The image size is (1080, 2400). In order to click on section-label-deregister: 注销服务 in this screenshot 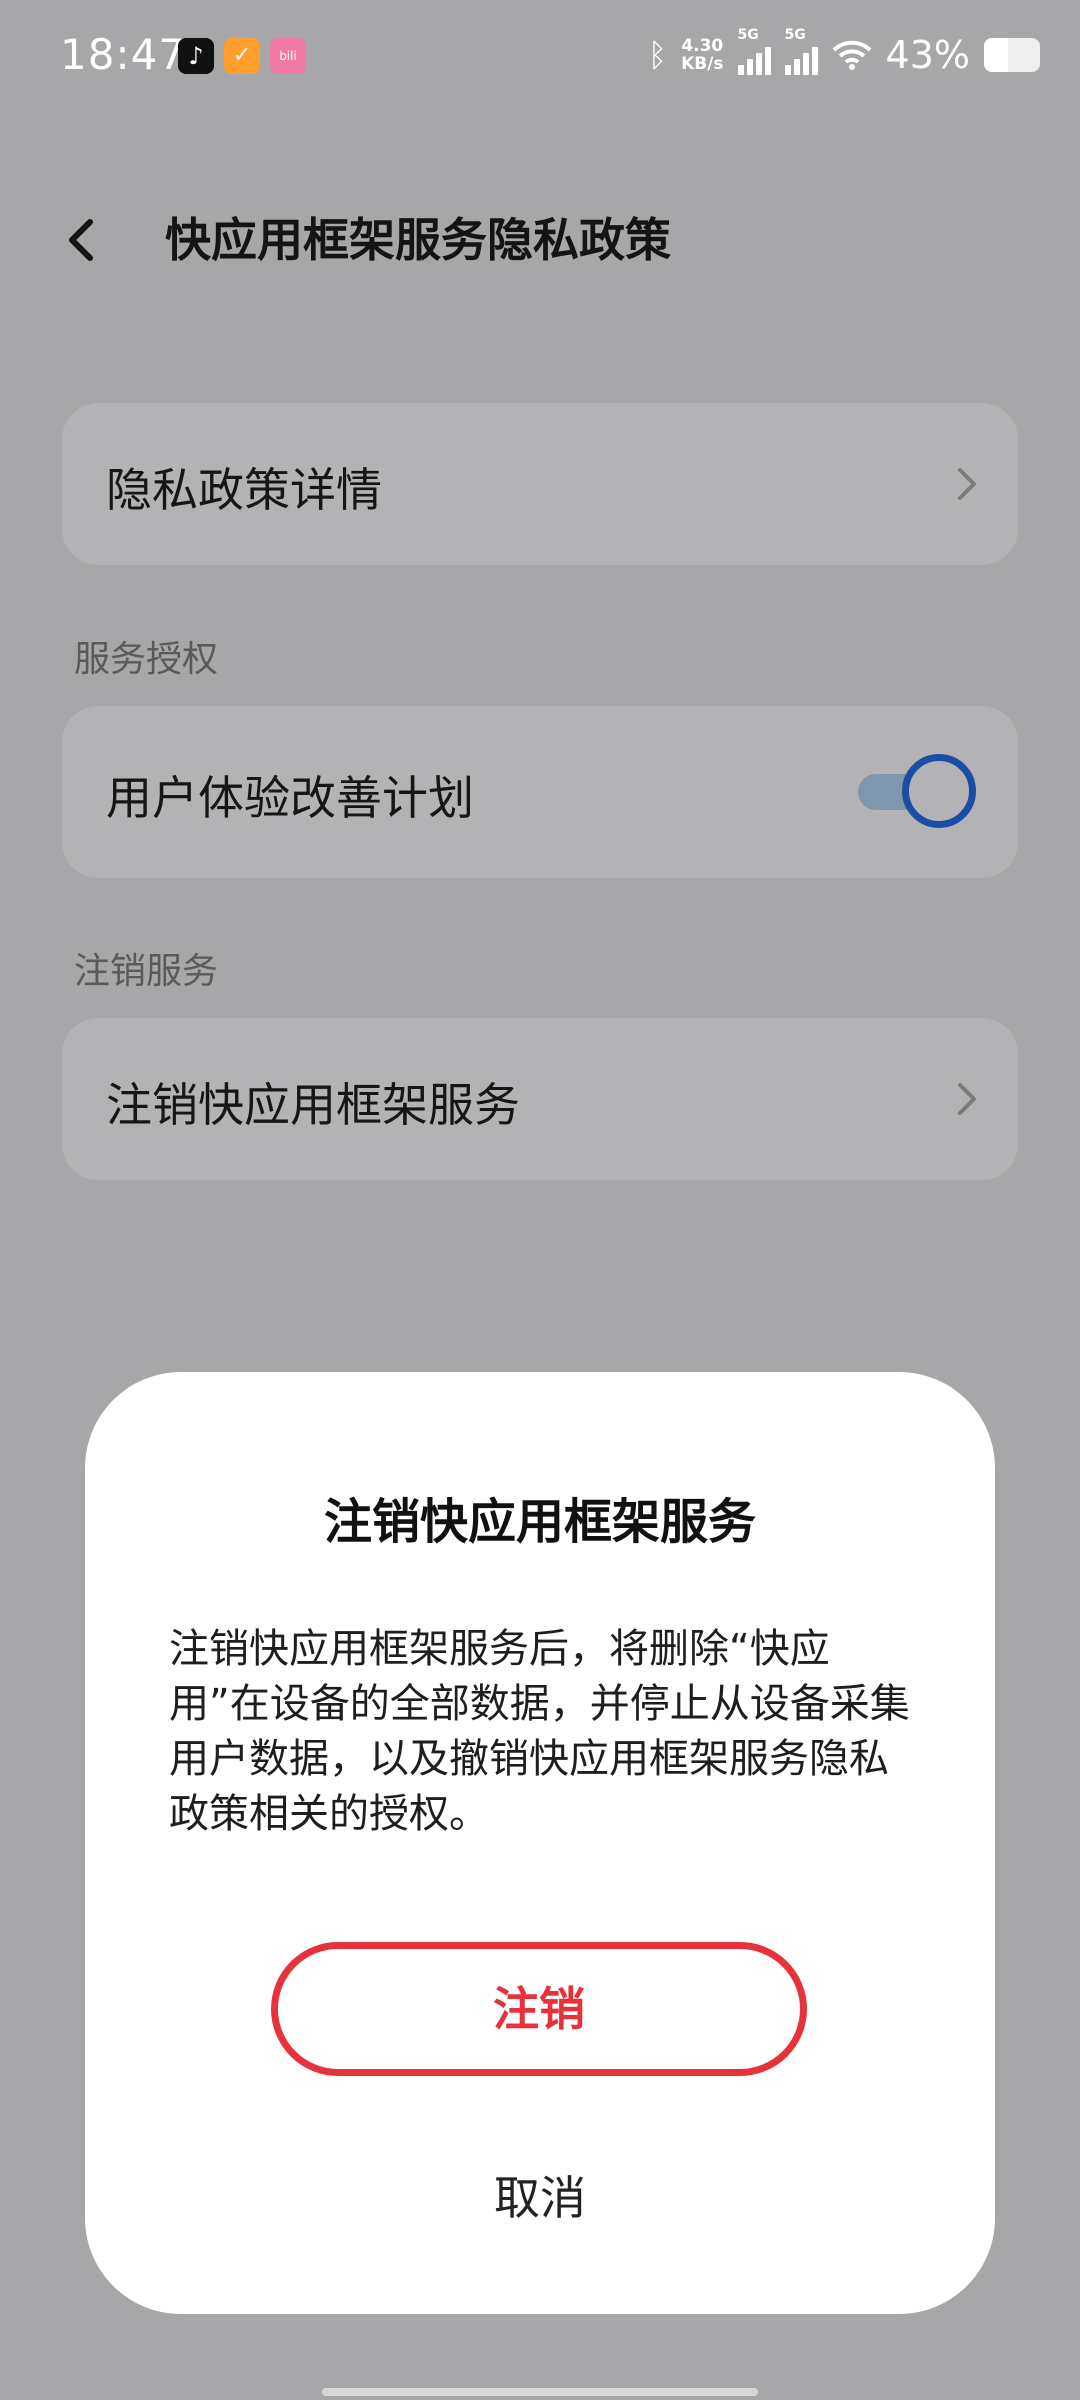, I will do `click(146, 971)`.